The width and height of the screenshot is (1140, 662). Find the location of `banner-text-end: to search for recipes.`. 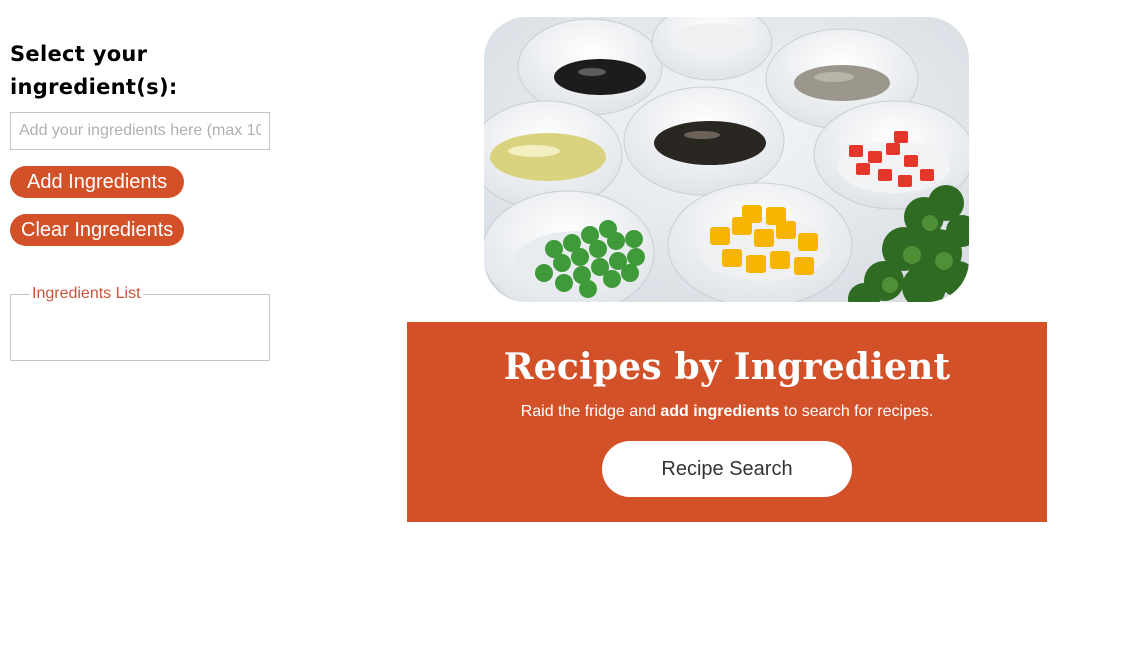

banner-text-end: to search for recipes. is located at coordinates (856, 411).